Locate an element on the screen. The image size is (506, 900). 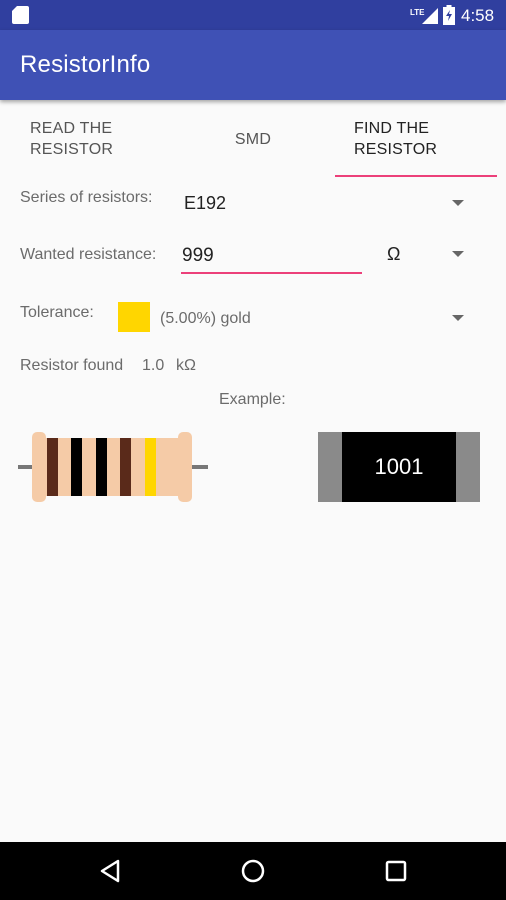
example-label: Example: is located at coordinates (252, 399).